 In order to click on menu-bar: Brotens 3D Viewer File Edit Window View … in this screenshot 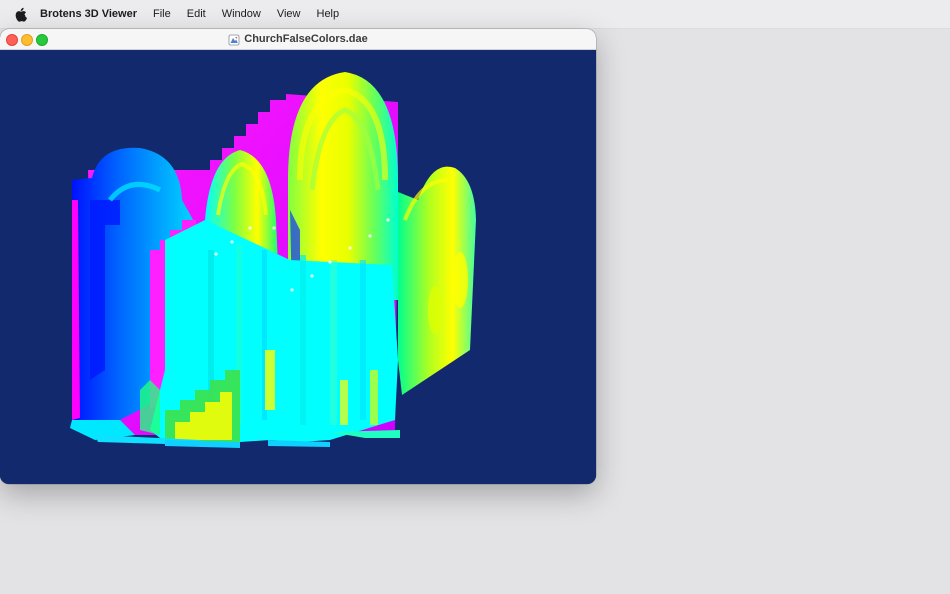, I will do `click(475, 14)`.